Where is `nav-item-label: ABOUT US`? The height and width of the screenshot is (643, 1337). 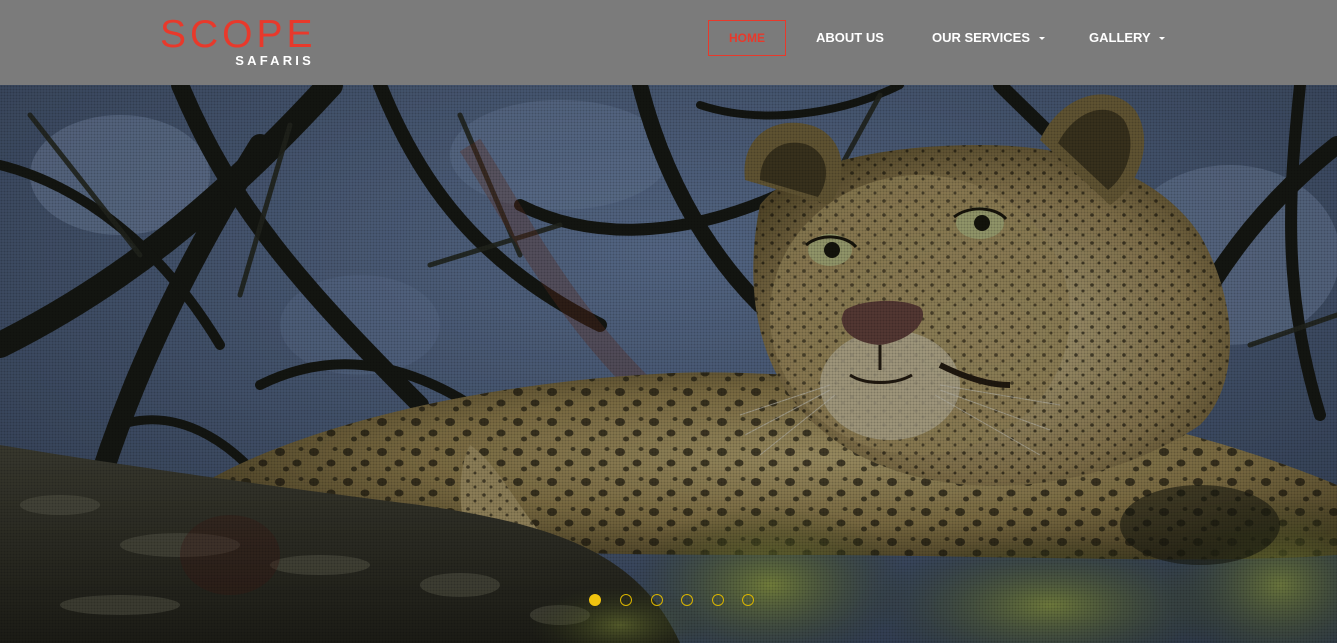 nav-item-label: ABOUT US is located at coordinates (850, 37).